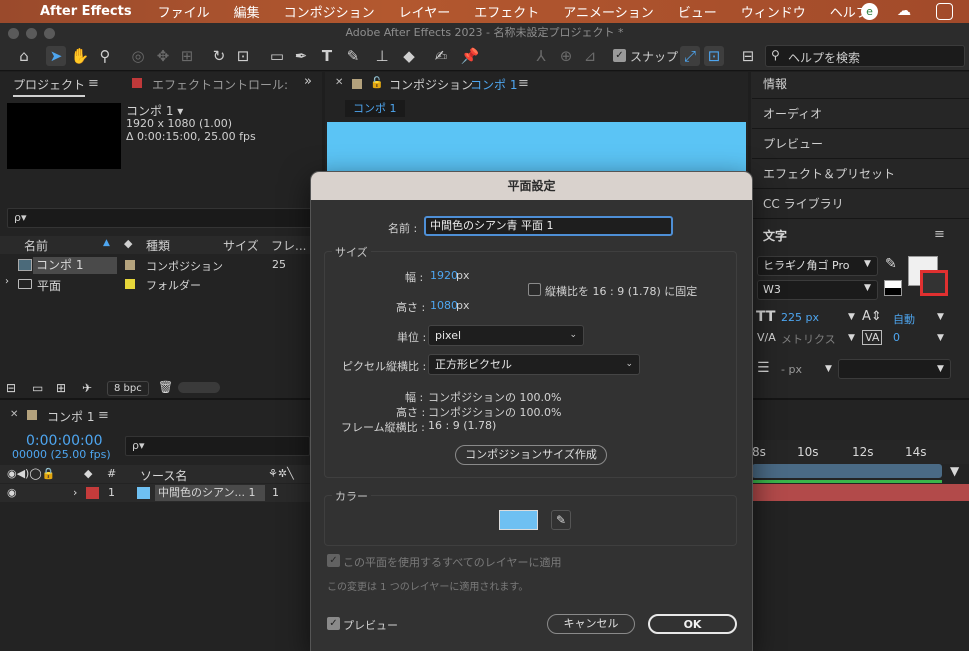  I want to click on panel-cc-libraries: CC ライブラリ, so click(860, 204).